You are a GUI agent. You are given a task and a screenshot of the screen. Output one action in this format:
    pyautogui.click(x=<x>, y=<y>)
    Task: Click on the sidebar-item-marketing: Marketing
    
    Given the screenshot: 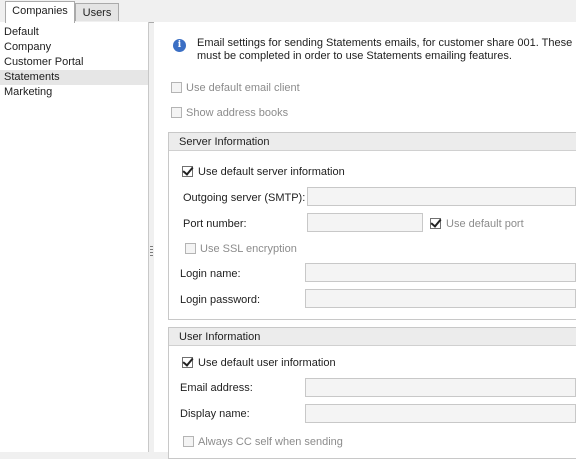 What is the action you would take?
    pyautogui.click(x=74, y=92)
    